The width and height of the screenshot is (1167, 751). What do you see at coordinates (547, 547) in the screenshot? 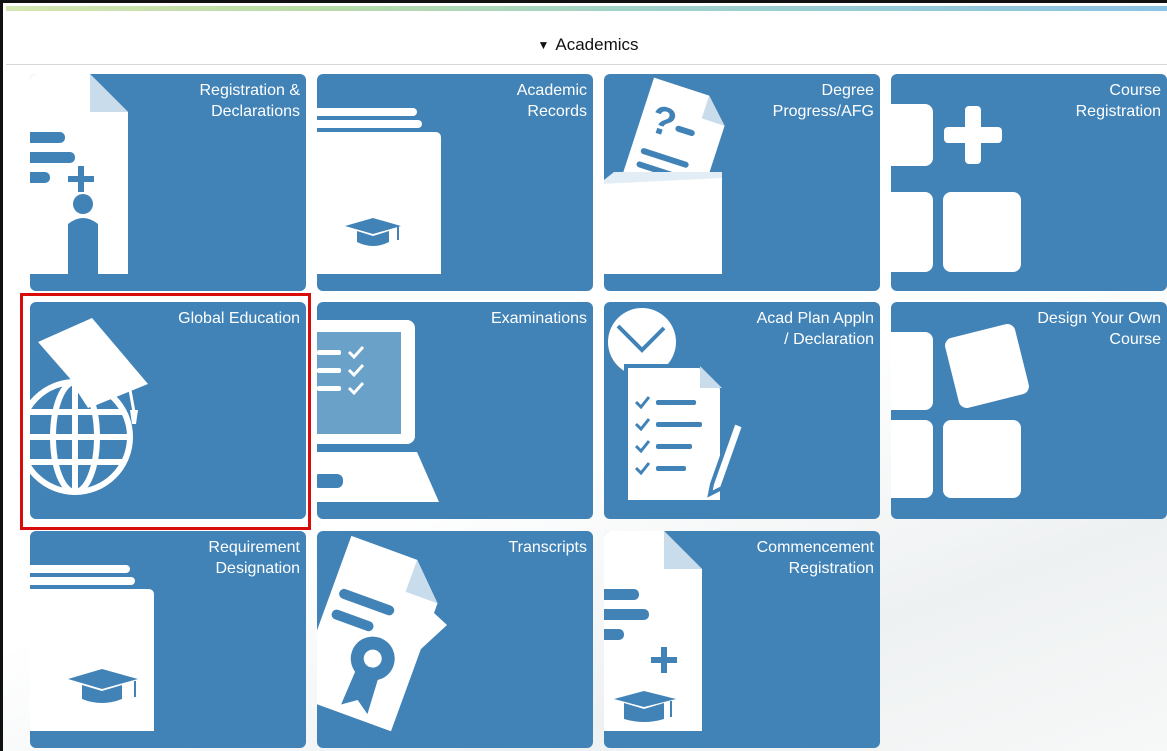
I see `tile-label: Transcripts` at bounding box center [547, 547].